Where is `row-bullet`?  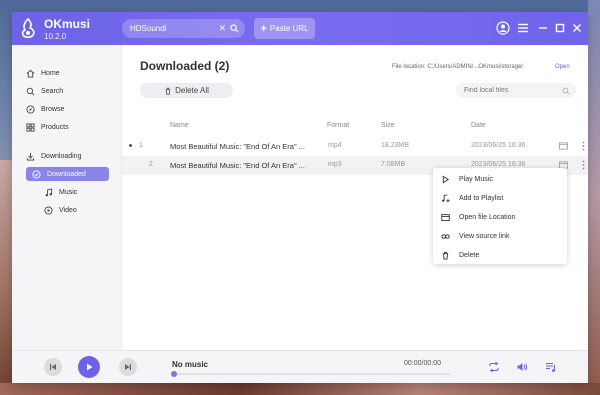 row-bullet is located at coordinates (130, 145).